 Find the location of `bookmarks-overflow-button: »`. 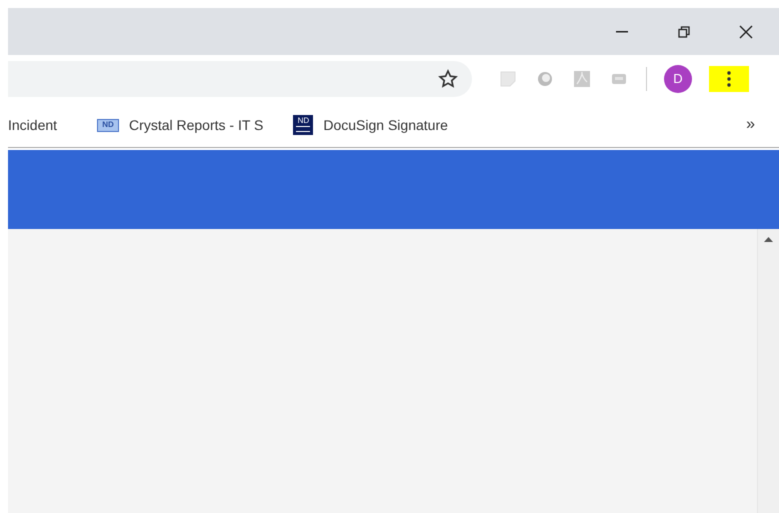

bookmarks-overflow-button: » is located at coordinates (750, 125).